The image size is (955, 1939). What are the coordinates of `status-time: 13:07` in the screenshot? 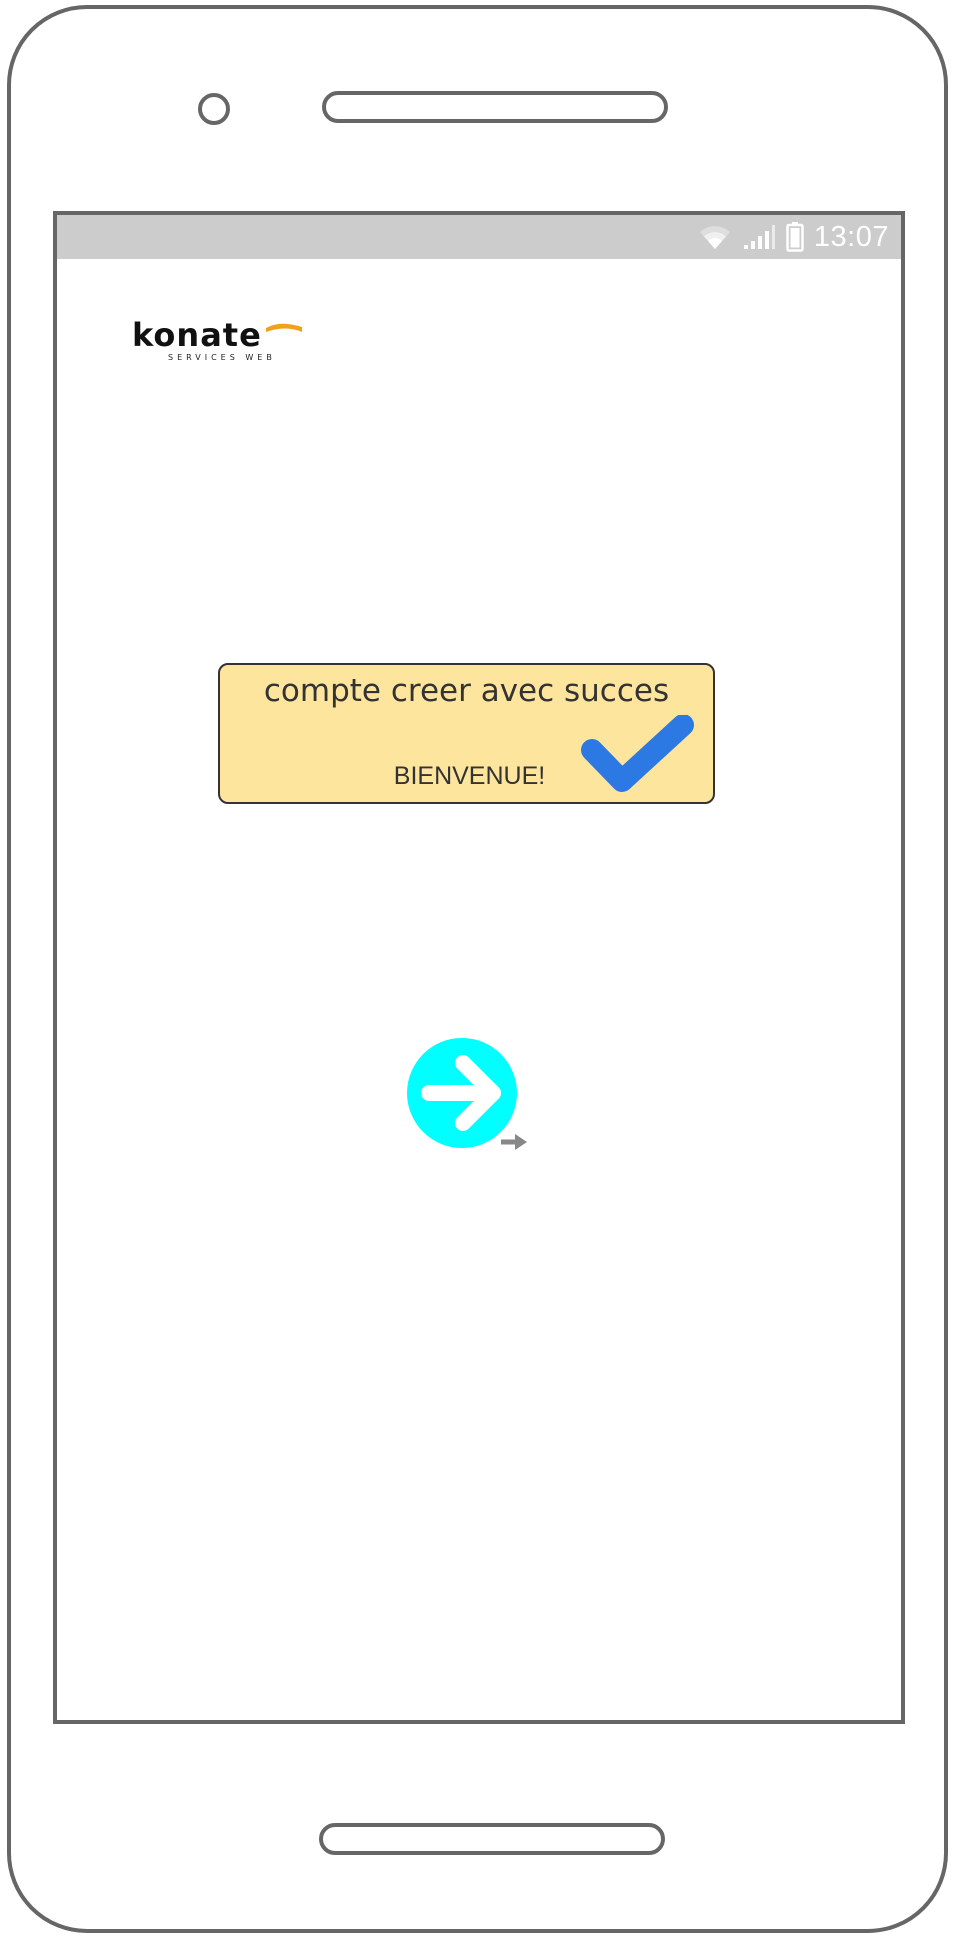 It's located at (851, 236).